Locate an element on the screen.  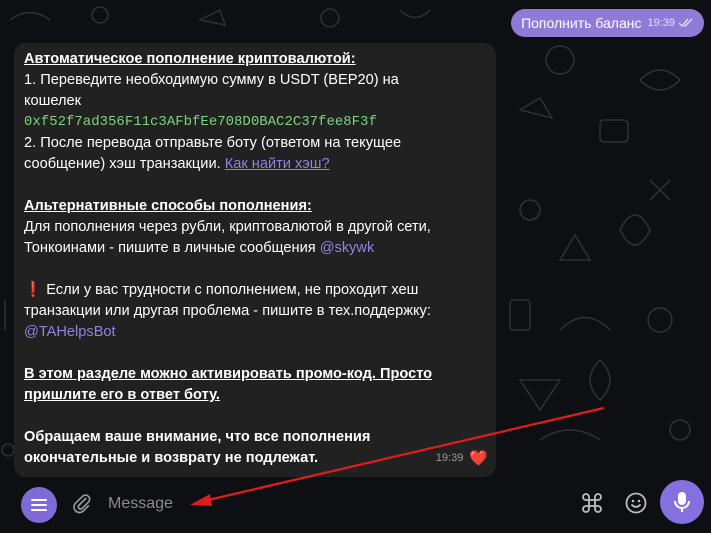
menu-icon is located at coordinates (39, 505).